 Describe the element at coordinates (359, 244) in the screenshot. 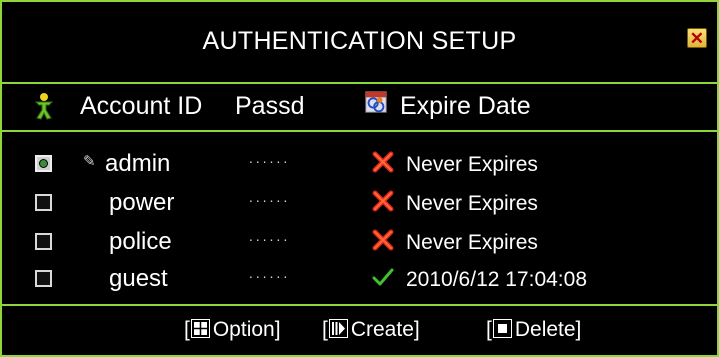

I see `table-row: police ∙∙∙∙∙∙ Never Expires` at that location.